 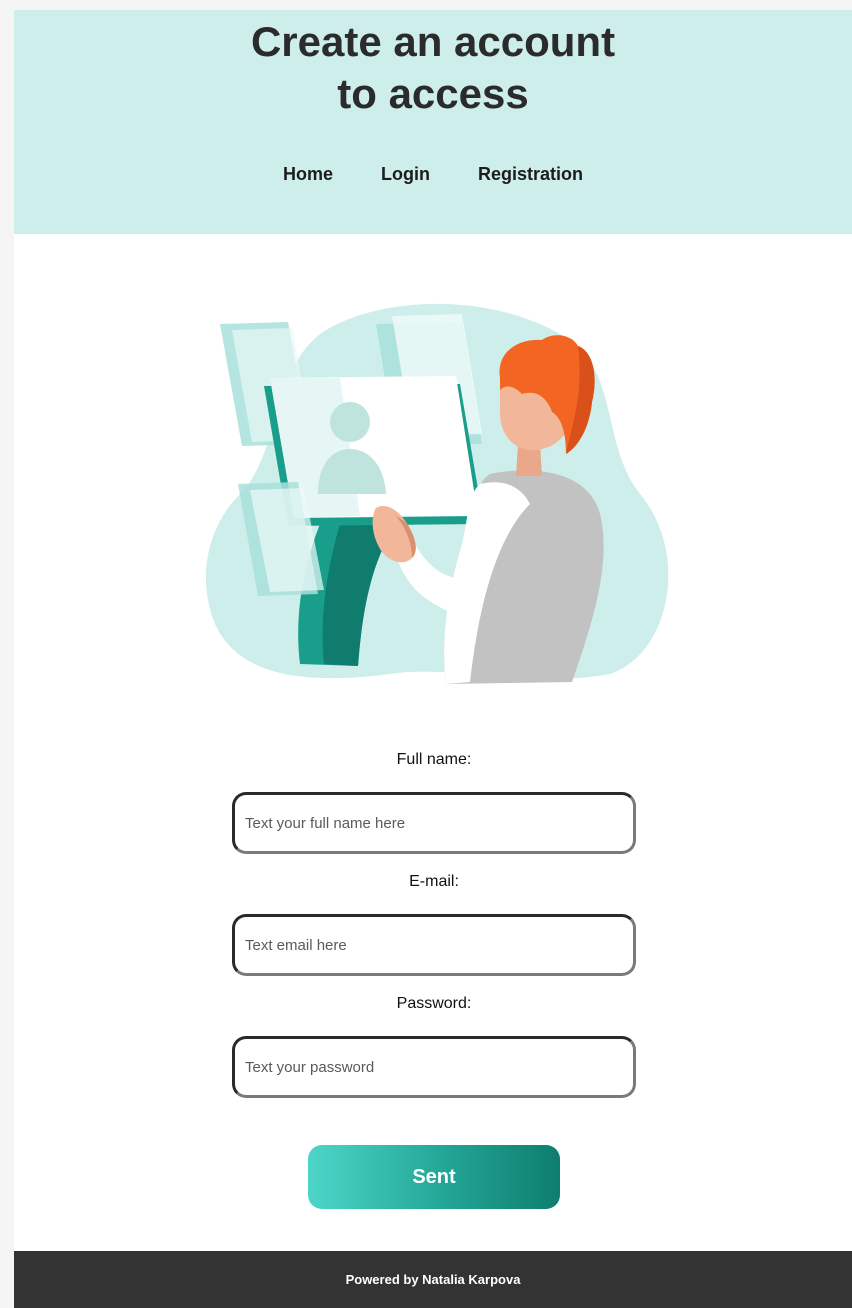 What do you see at coordinates (434, 823) in the screenshot?
I see `fullname-input` at bounding box center [434, 823].